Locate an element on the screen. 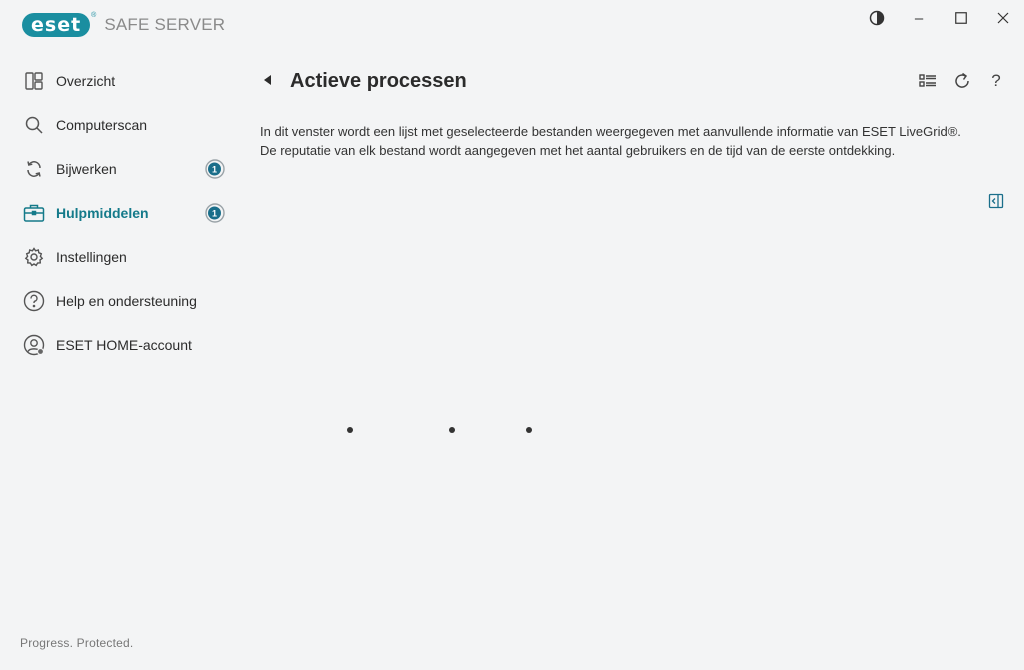 This screenshot has height=670, width=1024. refresh-button is located at coordinates (962, 81).